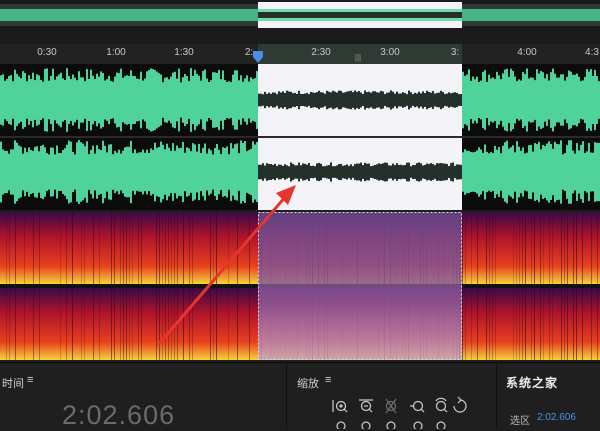 The image size is (600, 431). Describe the element at coordinates (532, 383) in the screenshot. I see `watermark-logo: 系统之家` at that location.